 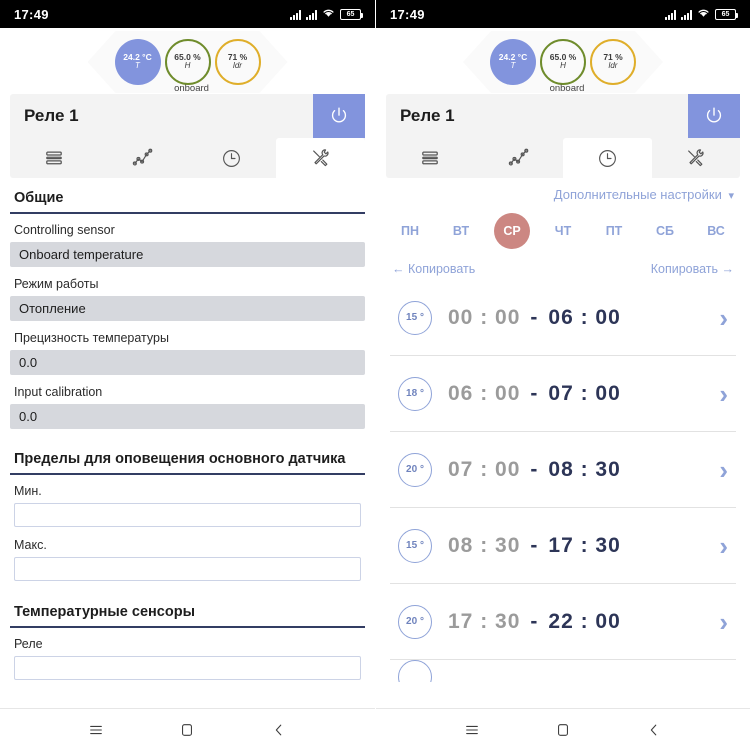 I want to click on schedule-temp-badge, so click(x=415, y=671).